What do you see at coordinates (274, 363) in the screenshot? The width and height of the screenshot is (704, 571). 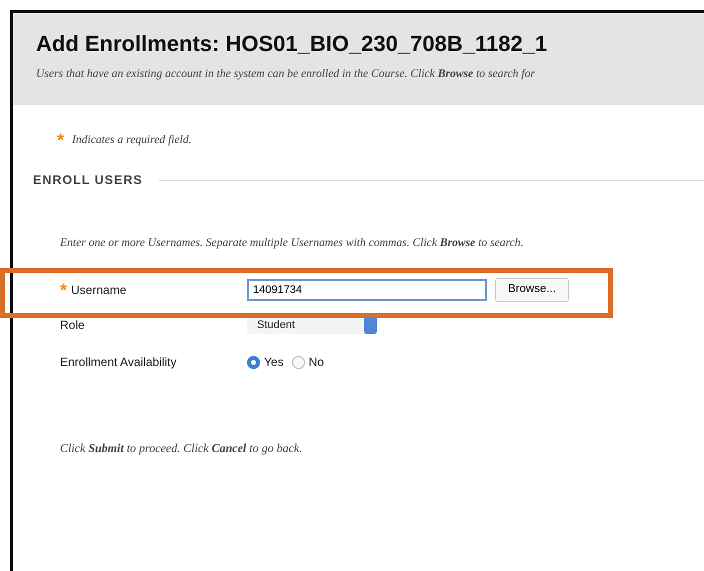 I see `radio-label: Yes` at bounding box center [274, 363].